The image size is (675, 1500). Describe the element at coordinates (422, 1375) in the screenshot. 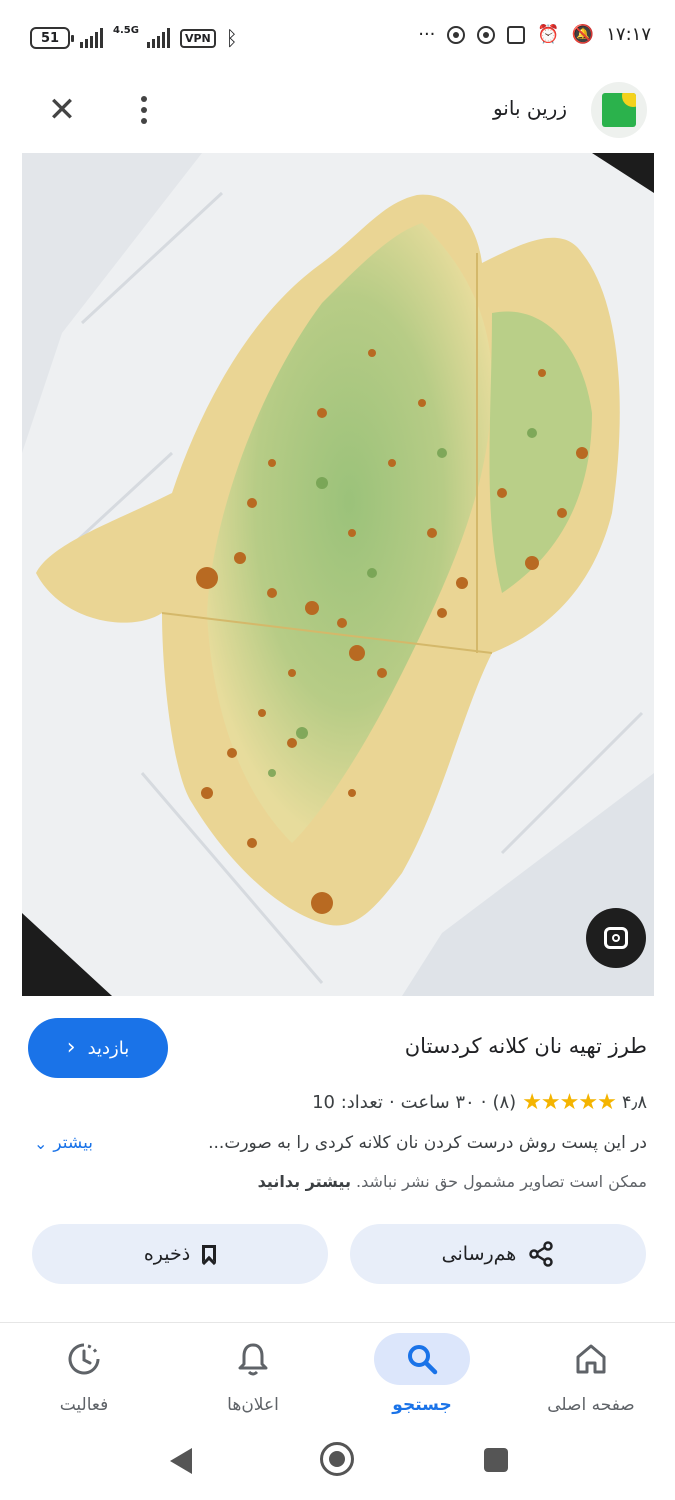

I see `nav-search: جستجو` at that location.